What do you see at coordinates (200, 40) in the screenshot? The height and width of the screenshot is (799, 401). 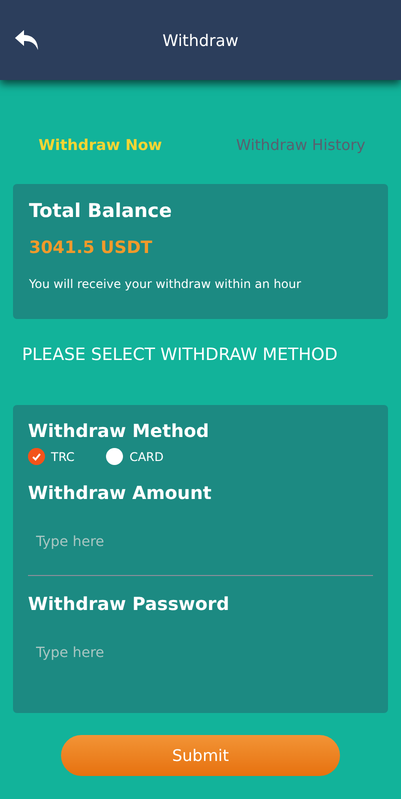 I see `page-title: Withdraw` at bounding box center [200, 40].